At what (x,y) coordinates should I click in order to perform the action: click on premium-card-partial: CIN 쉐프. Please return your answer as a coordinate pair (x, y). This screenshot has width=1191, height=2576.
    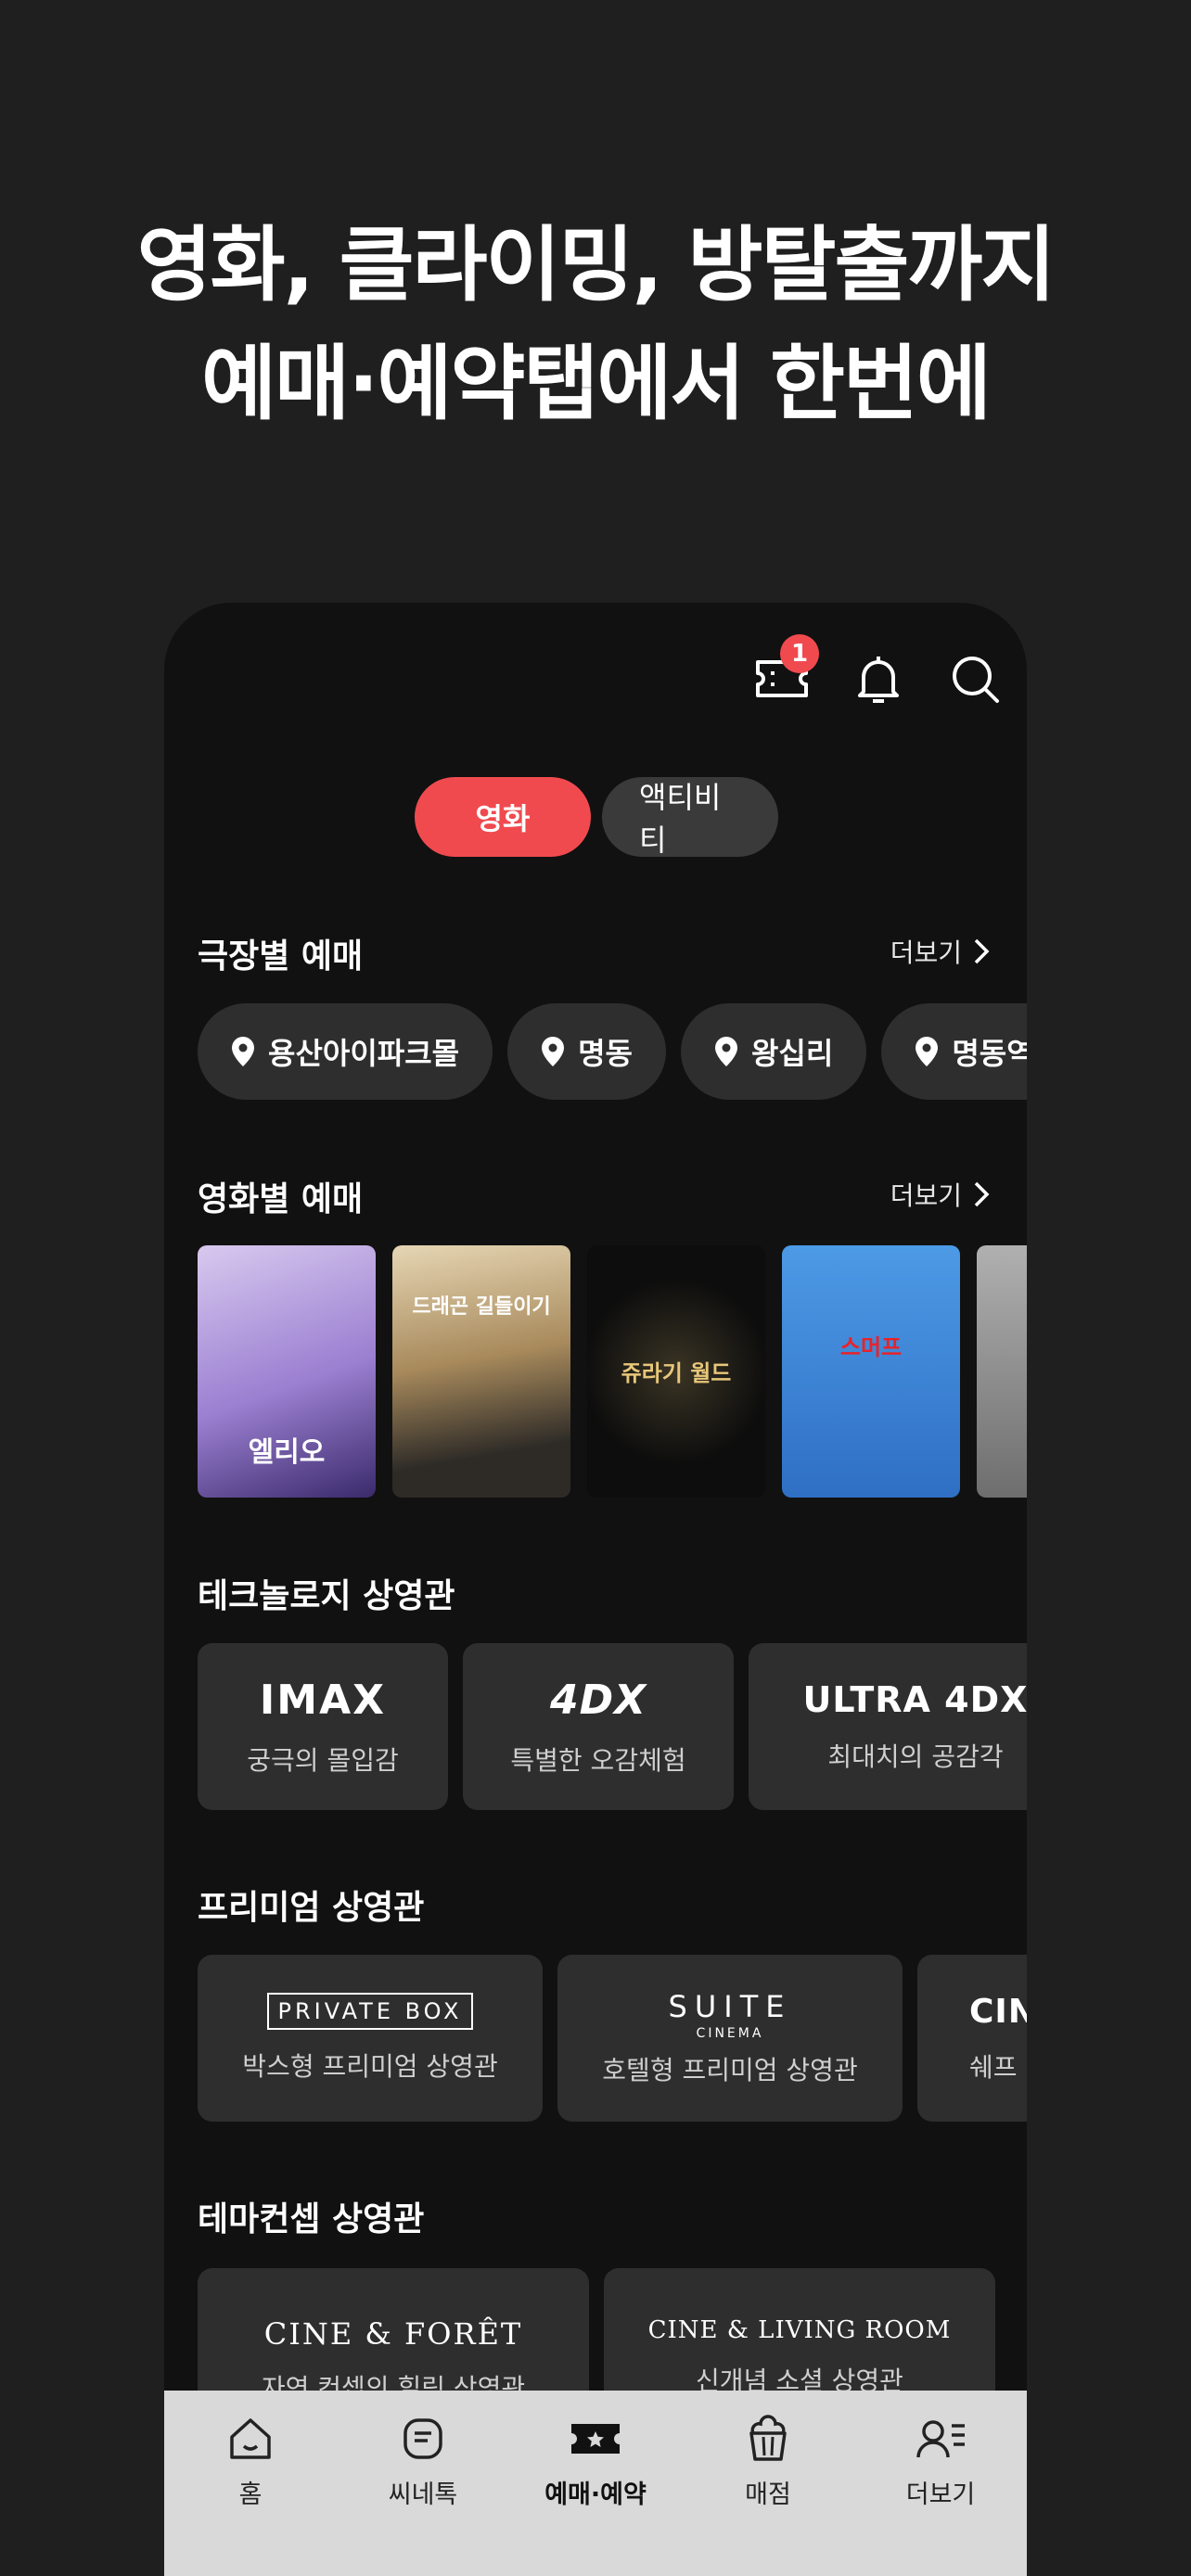
    Looking at the image, I should click on (972, 2038).